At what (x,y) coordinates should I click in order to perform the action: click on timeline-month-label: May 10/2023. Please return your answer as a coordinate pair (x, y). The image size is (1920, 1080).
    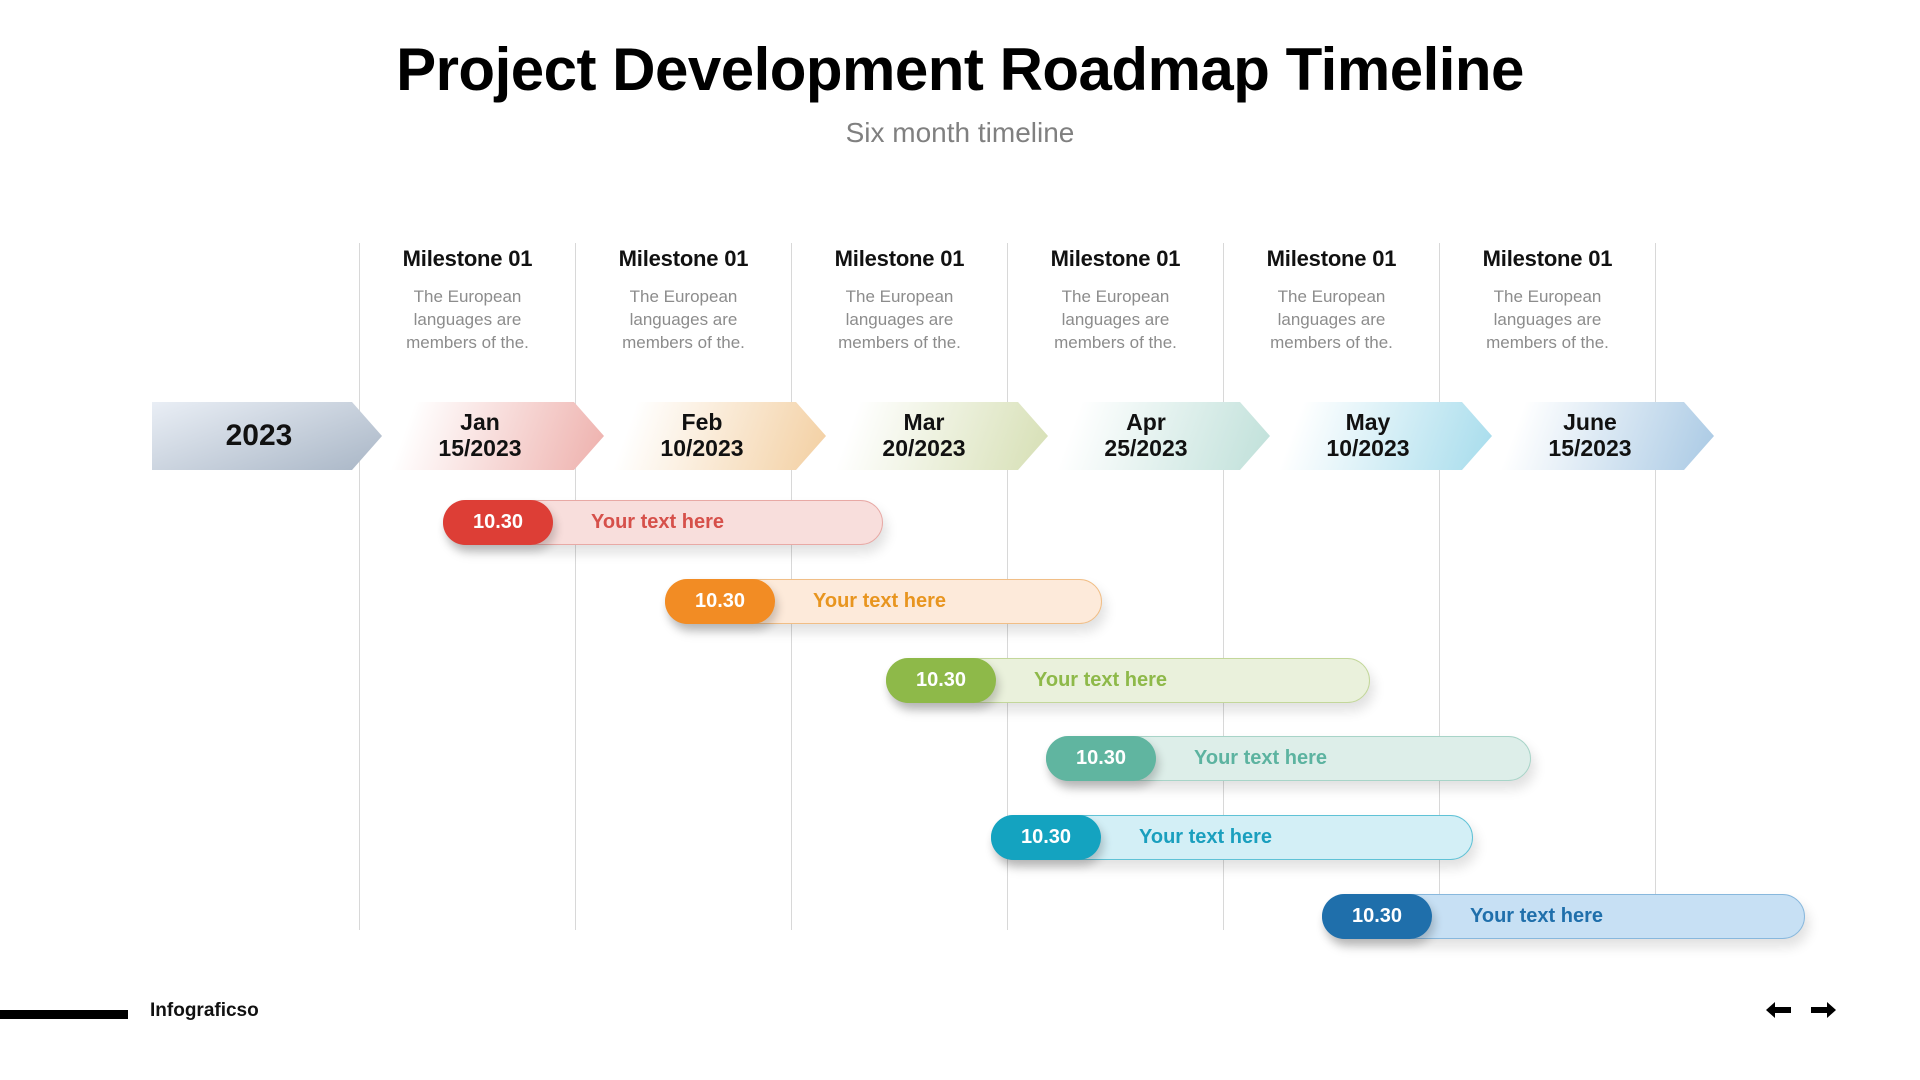
    Looking at the image, I should click on (1367, 436).